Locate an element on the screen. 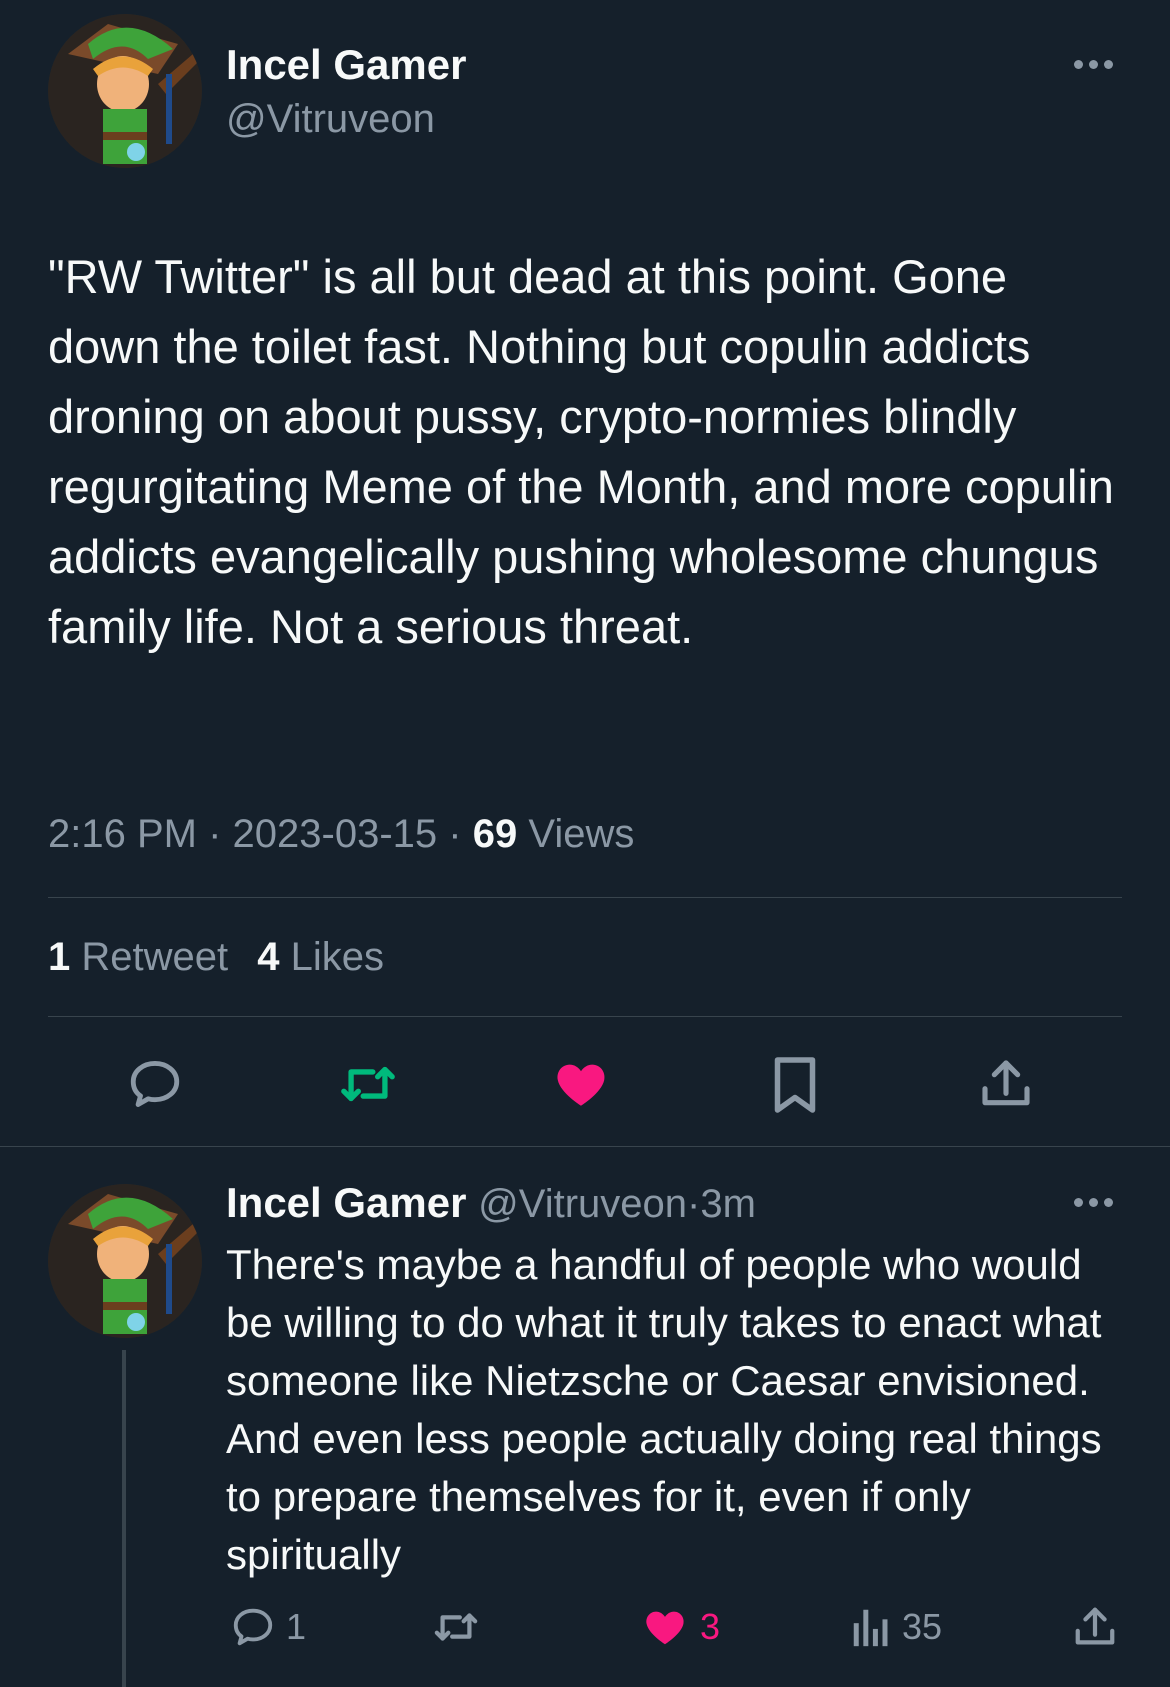  likes-stat: 4 Likes is located at coordinates (320, 957).